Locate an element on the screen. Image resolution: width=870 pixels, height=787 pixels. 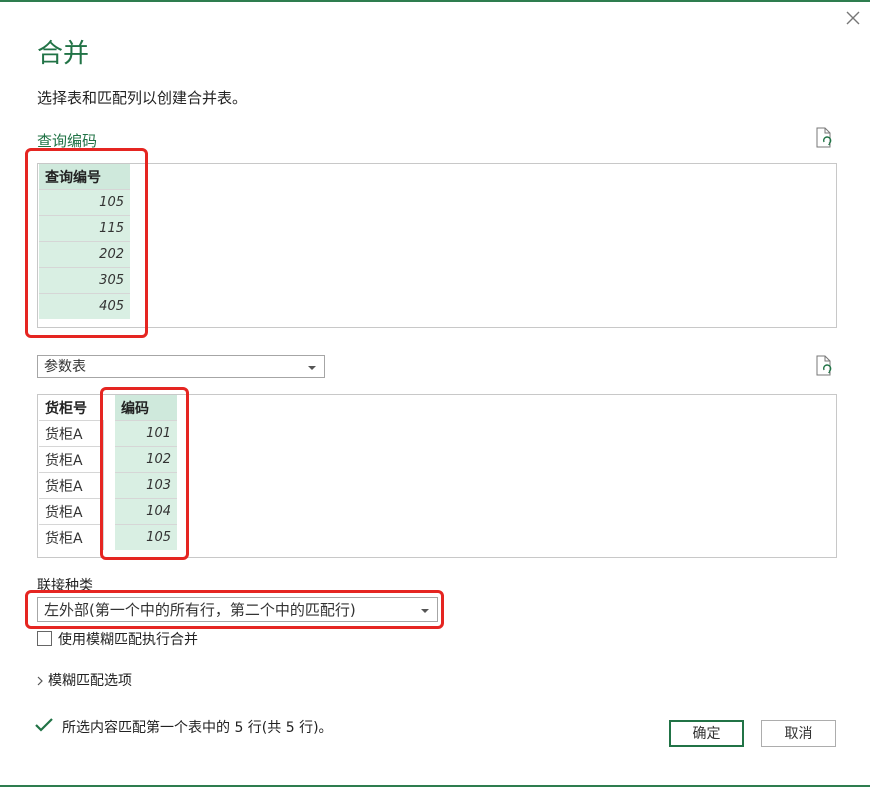
table-cell: 101 is located at coordinates (146, 433).